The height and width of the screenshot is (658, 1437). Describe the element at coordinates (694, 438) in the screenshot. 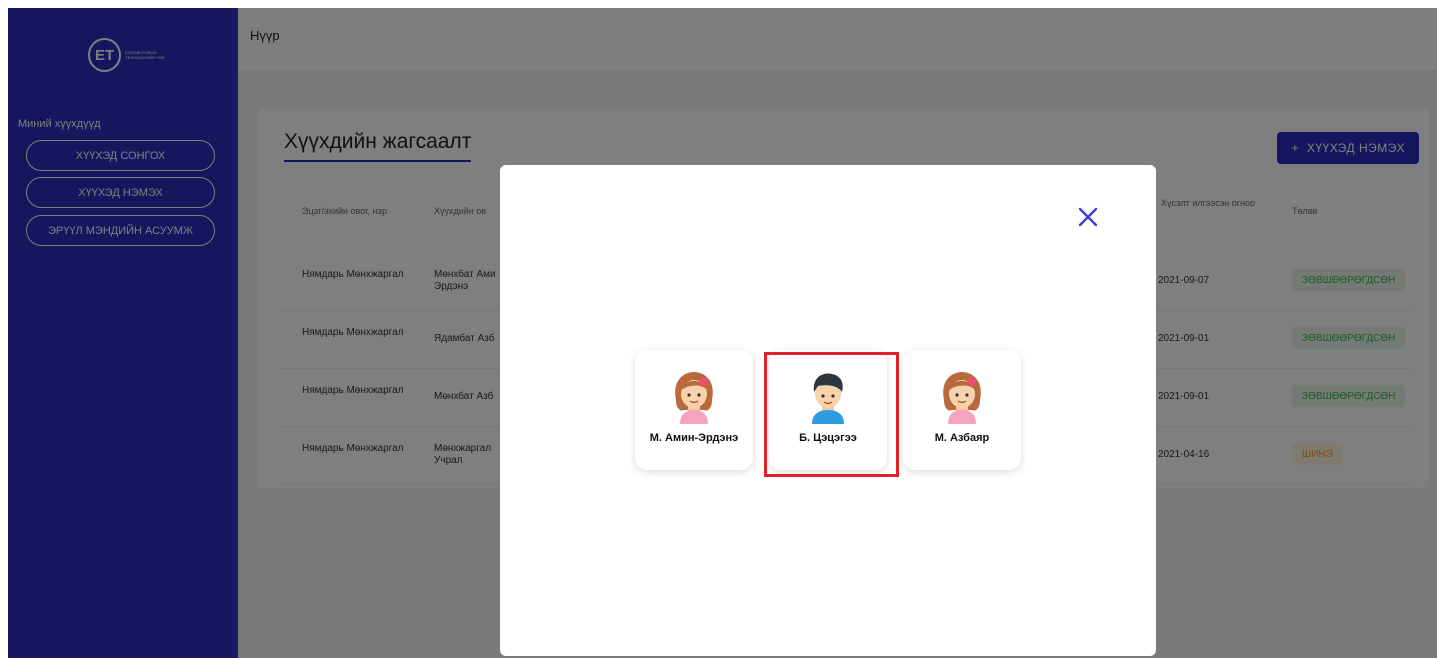

I see `child-name: М. Амин-Эрдэнэ` at that location.